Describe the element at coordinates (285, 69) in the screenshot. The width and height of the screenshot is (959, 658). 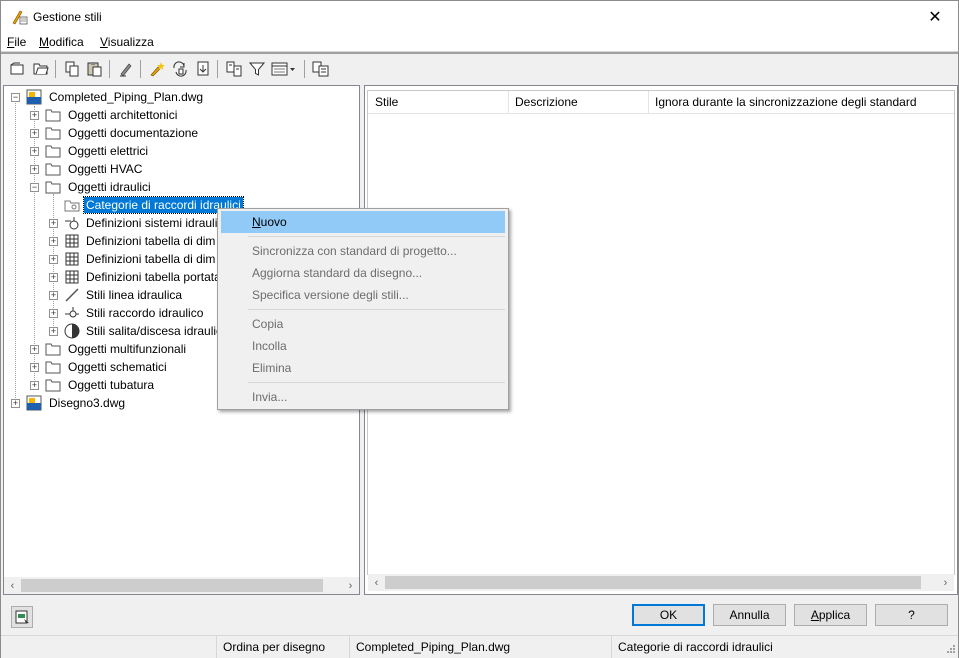
I see `view-toggle-icon` at that location.